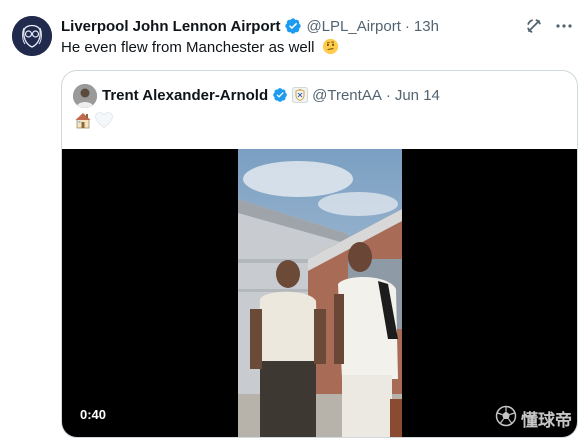  I want to click on quoted-author-handle: @TrentAA, so click(347, 95).